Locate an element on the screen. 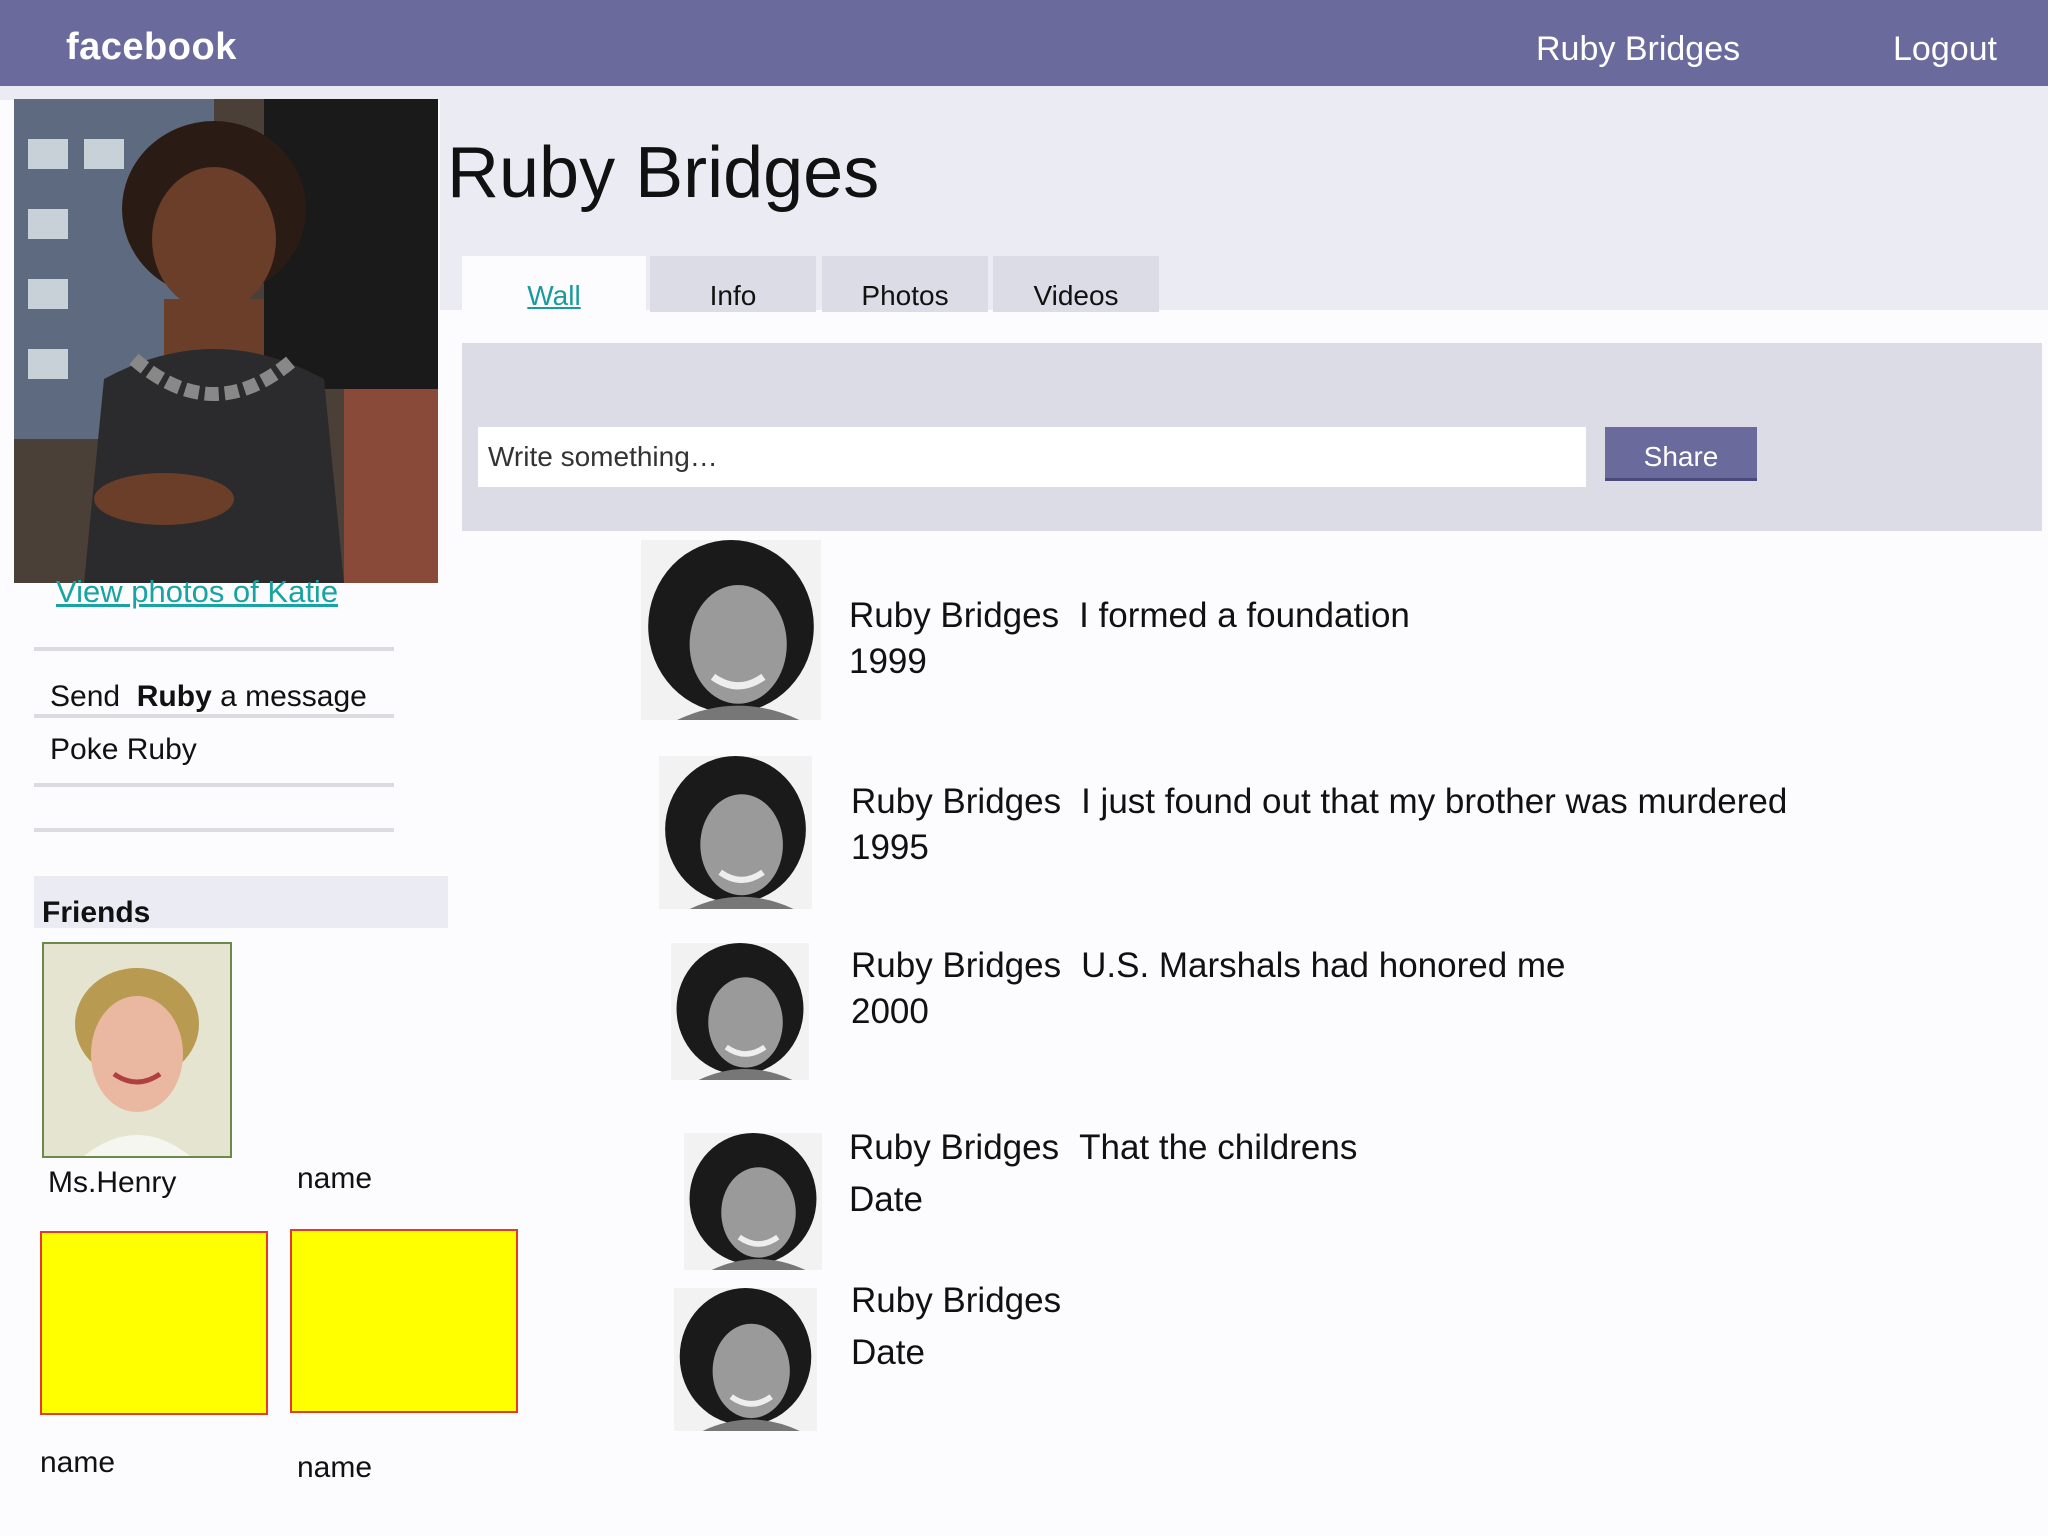  post-line: Ruby Bridges is located at coordinates (966, 1301).